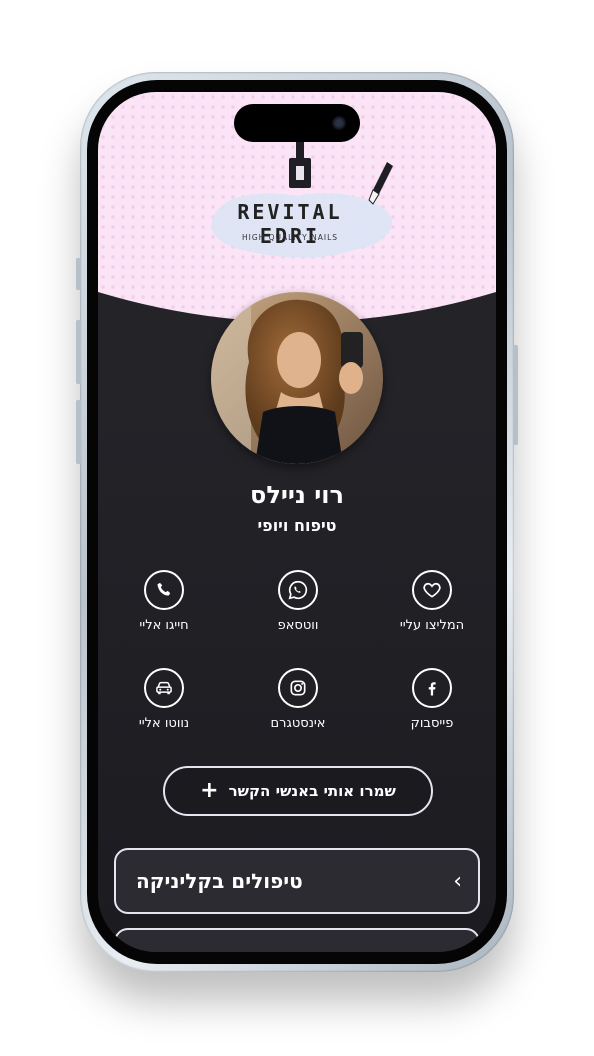 The height and width of the screenshot is (1056, 594). What do you see at coordinates (298, 723) in the screenshot?
I see `instagram-label: אינסטגרם` at bounding box center [298, 723].